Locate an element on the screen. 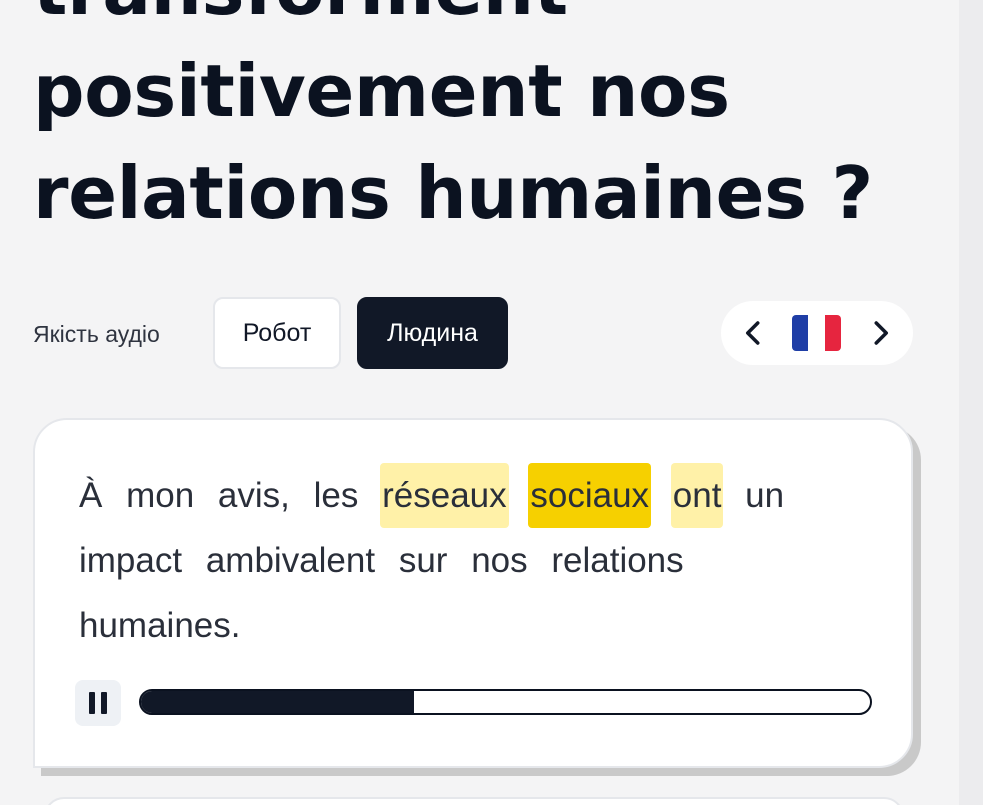 This screenshot has height=805, width=983. pause-icon is located at coordinates (98, 703).